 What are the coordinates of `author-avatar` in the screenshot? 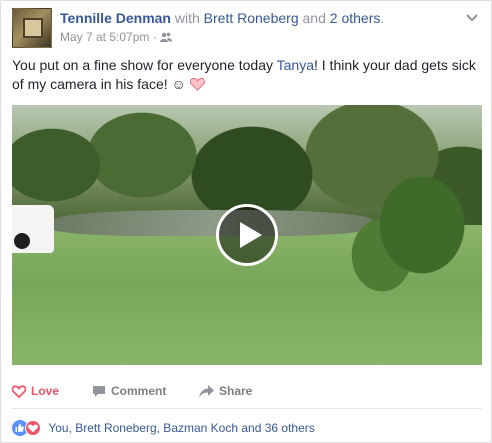 It's located at (32, 28).